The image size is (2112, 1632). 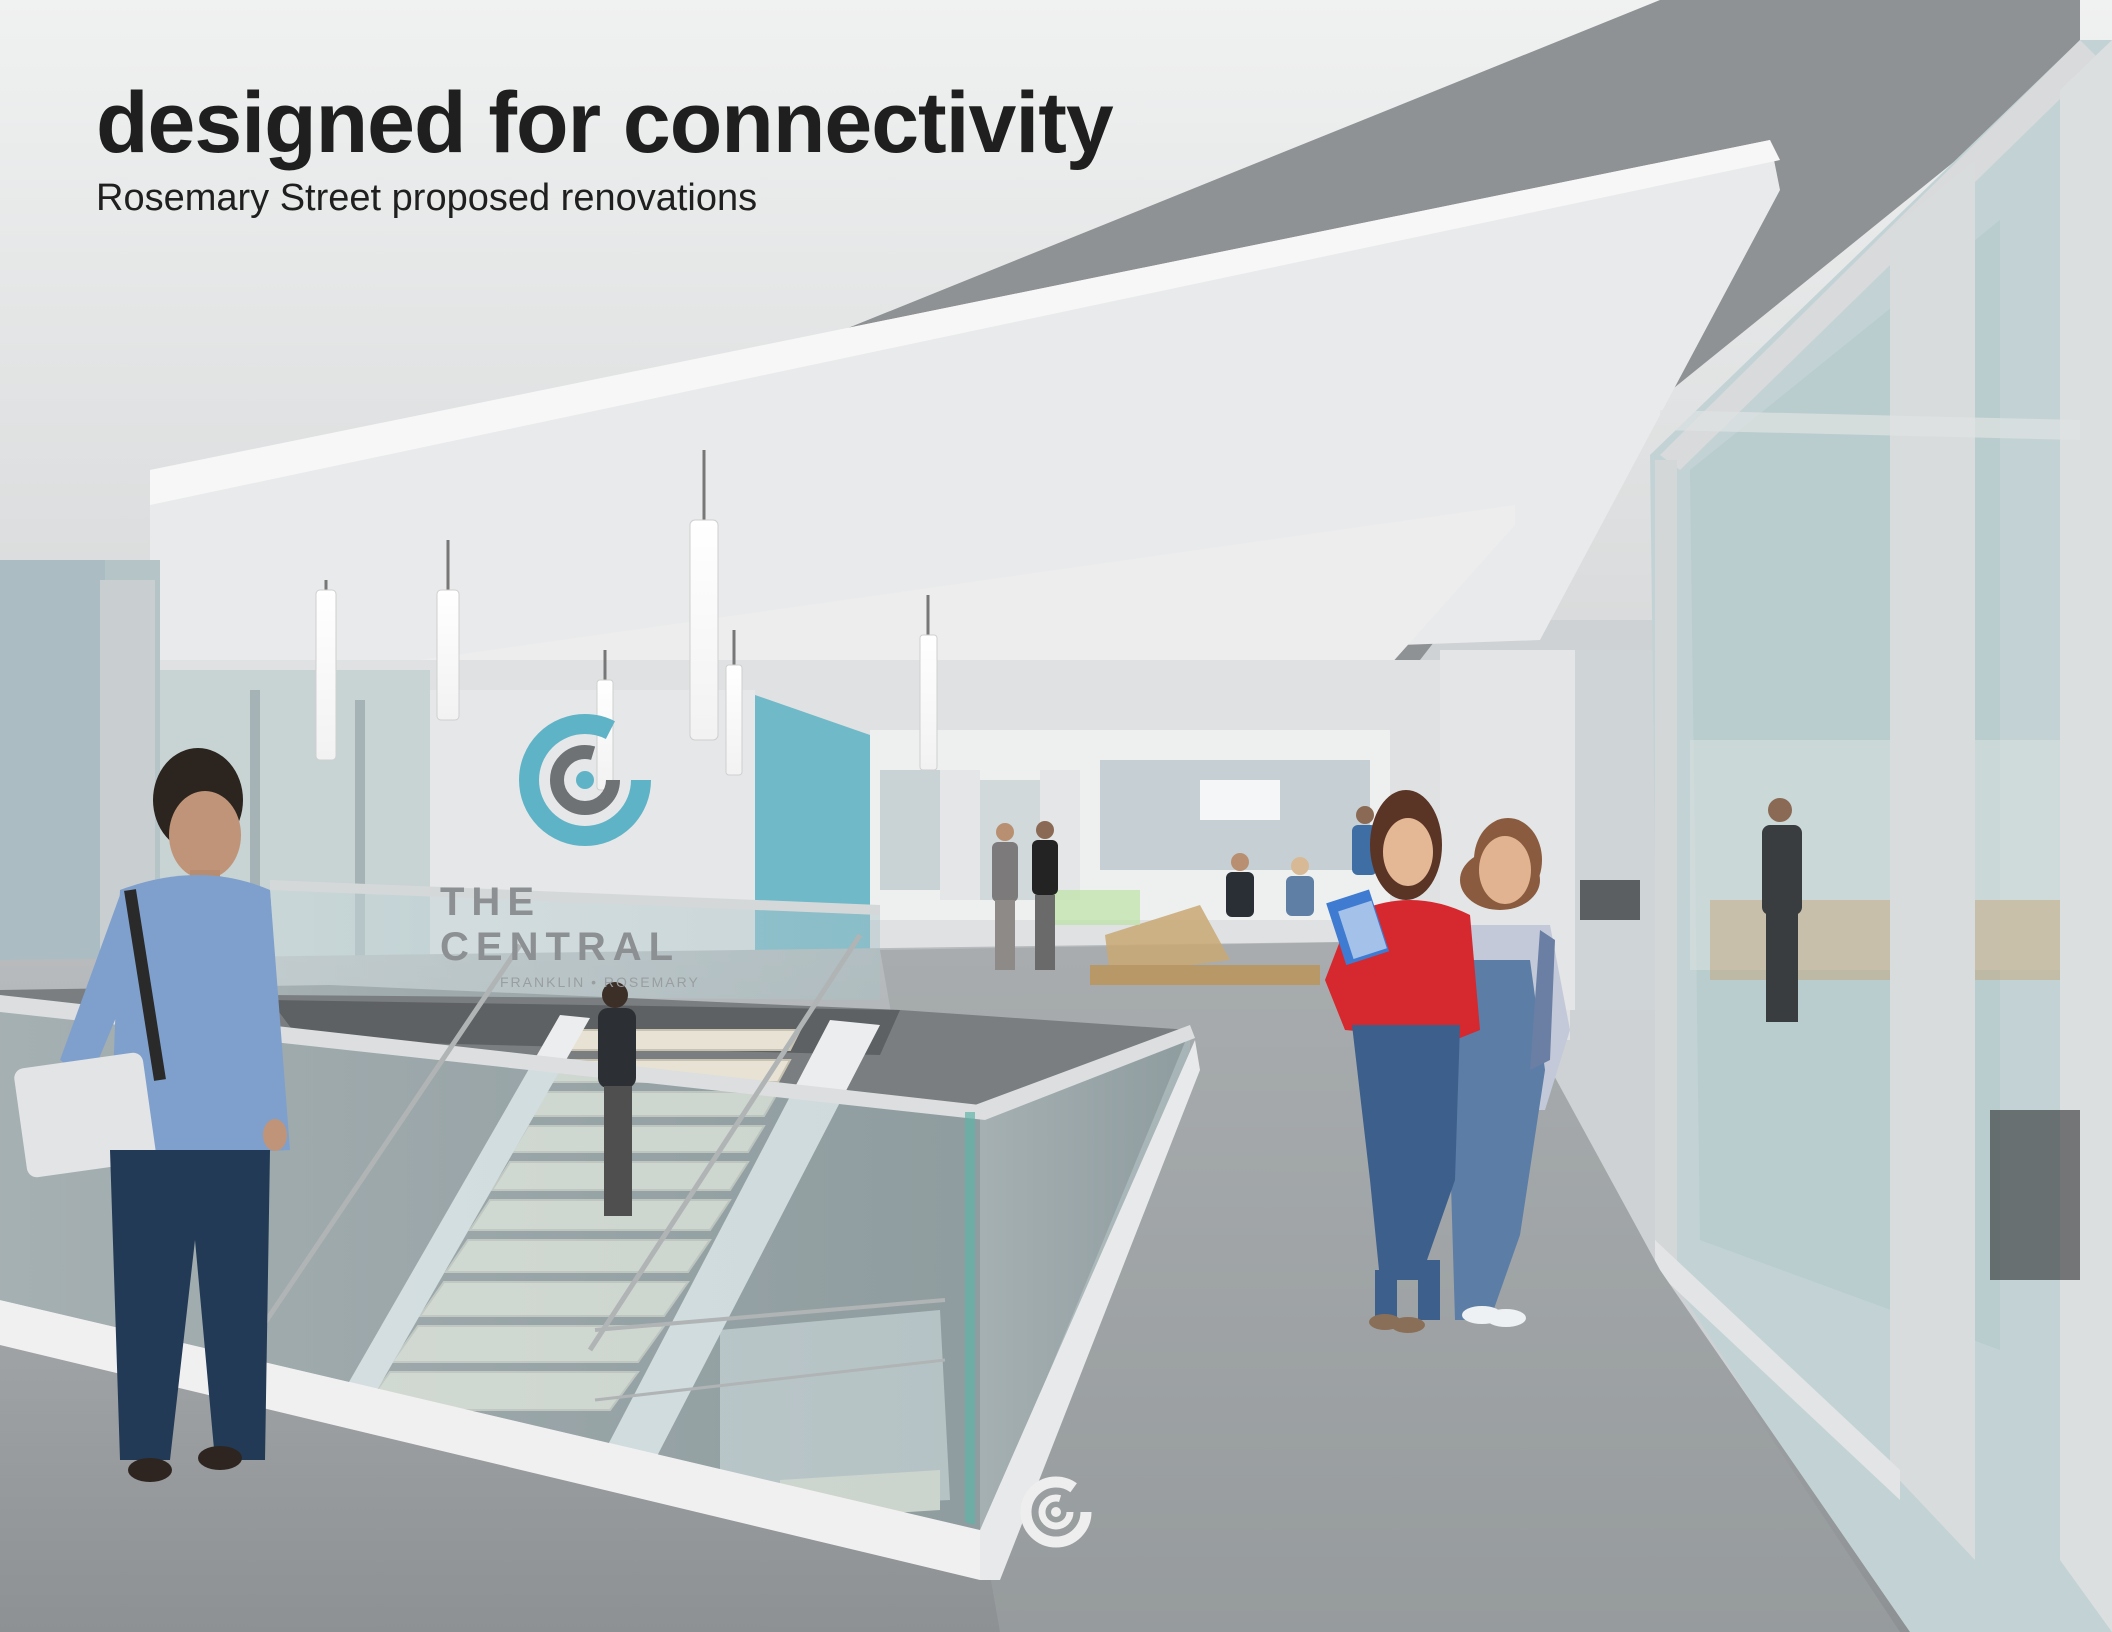 What do you see at coordinates (600, 982) in the screenshot?
I see `wall-sign-tagline: FRANKLIN • ROSEMARY` at bounding box center [600, 982].